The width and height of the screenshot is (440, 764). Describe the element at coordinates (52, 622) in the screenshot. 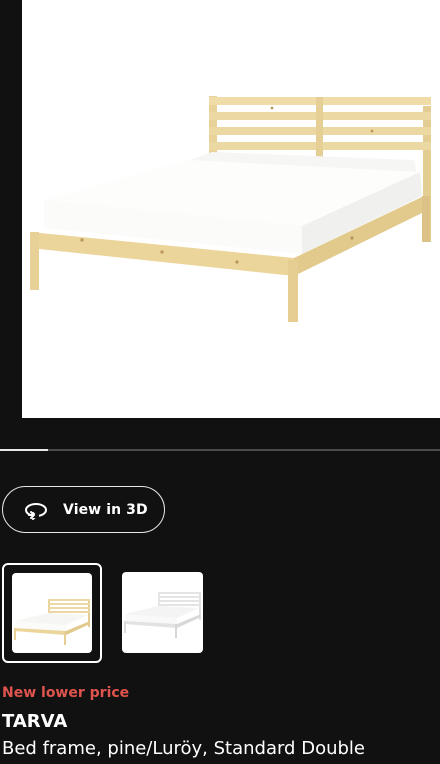

I see `pine-bed-thumbnail` at that location.